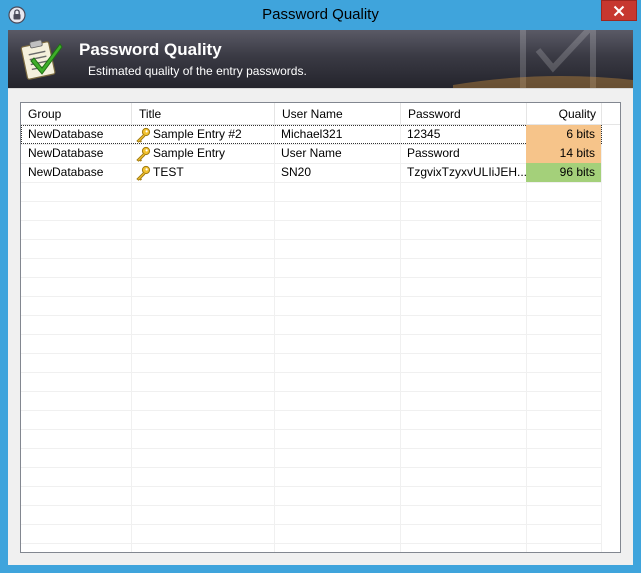 The width and height of the screenshot is (641, 573). I want to click on cell-title: Sample Entry #2, so click(202, 134).